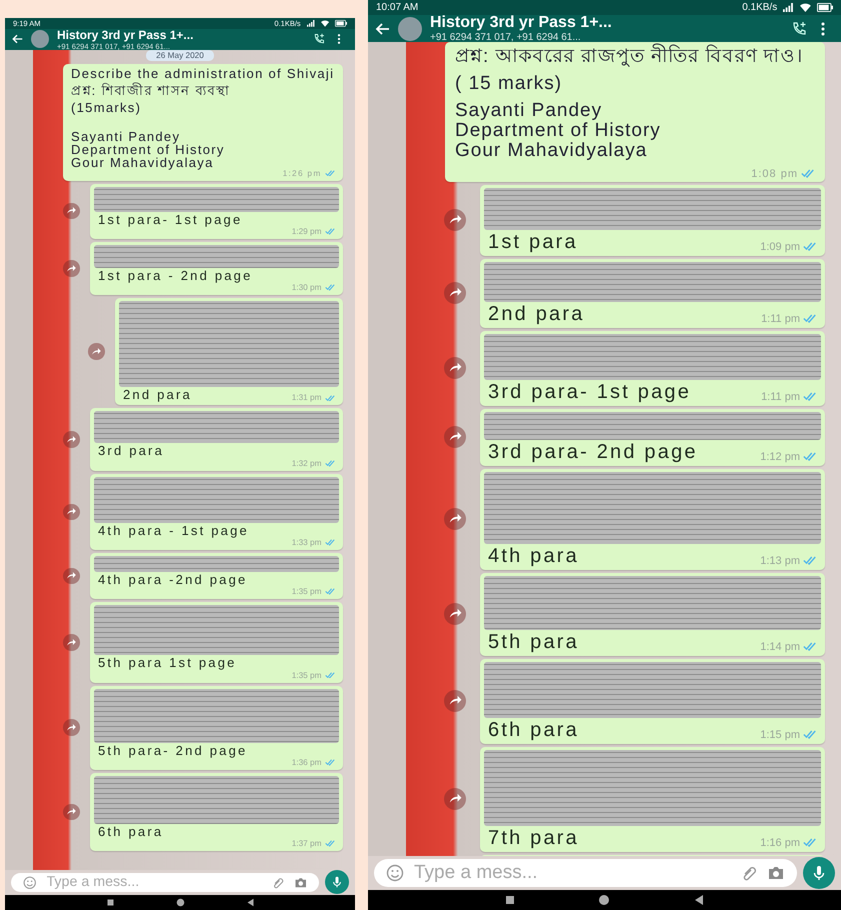 This screenshot has height=910, width=841. Describe the element at coordinates (652, 220) in the screenshot. I see `image-message-bubble: 1st para 1:09 pm` at that location.